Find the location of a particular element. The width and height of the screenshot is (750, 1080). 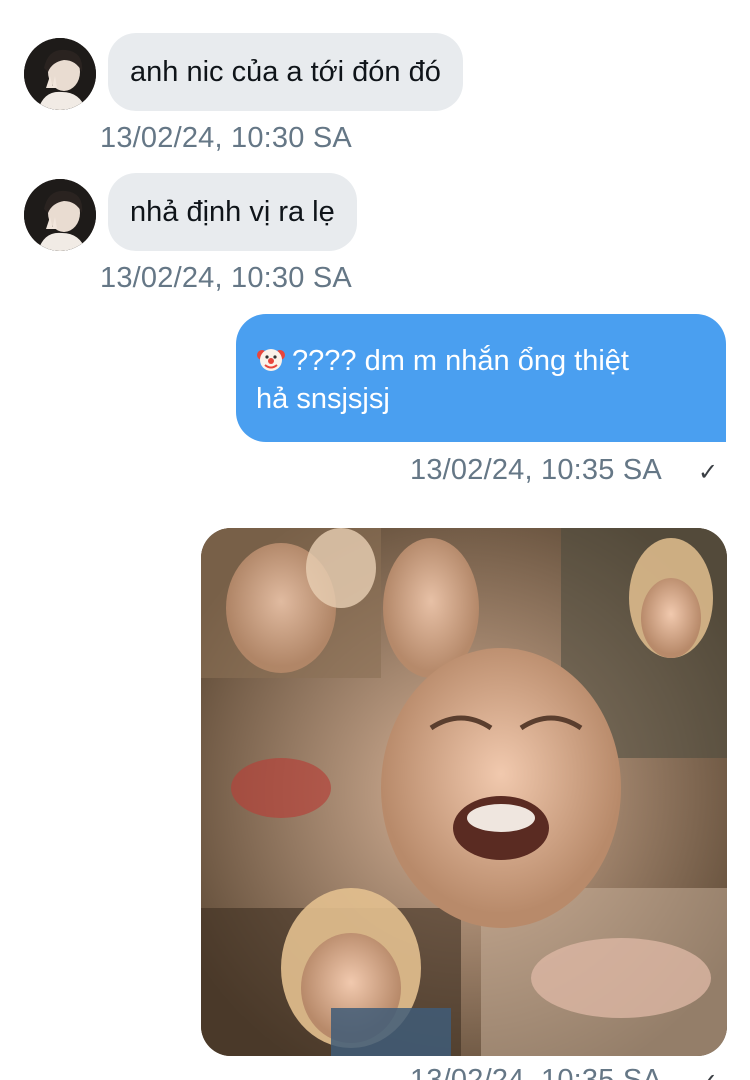

message-text-line-1: ???? dm m nhắn ổng thiệt is located at coordinates (460, 361).